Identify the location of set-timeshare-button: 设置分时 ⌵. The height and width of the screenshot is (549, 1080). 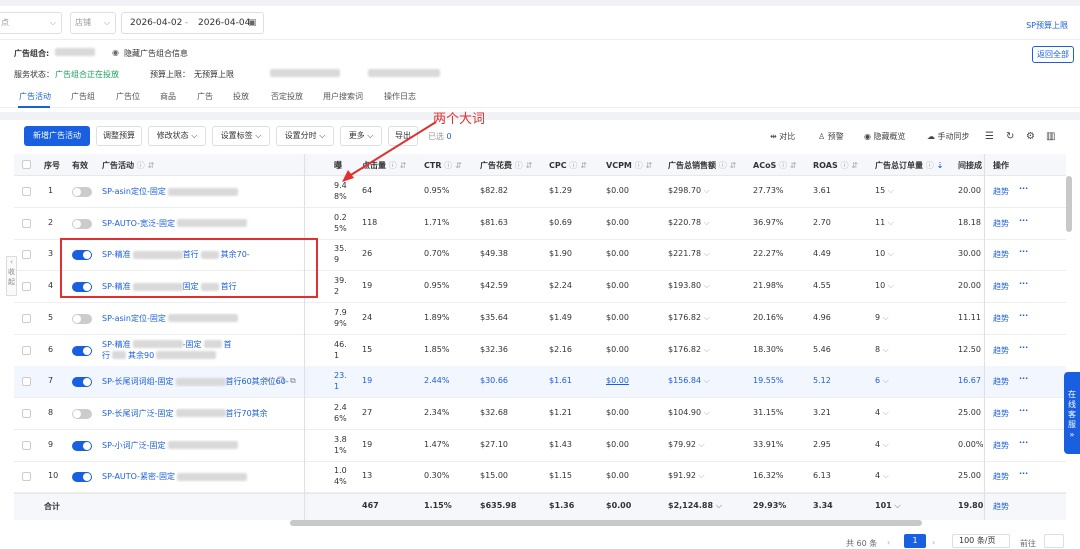
(305, 136).